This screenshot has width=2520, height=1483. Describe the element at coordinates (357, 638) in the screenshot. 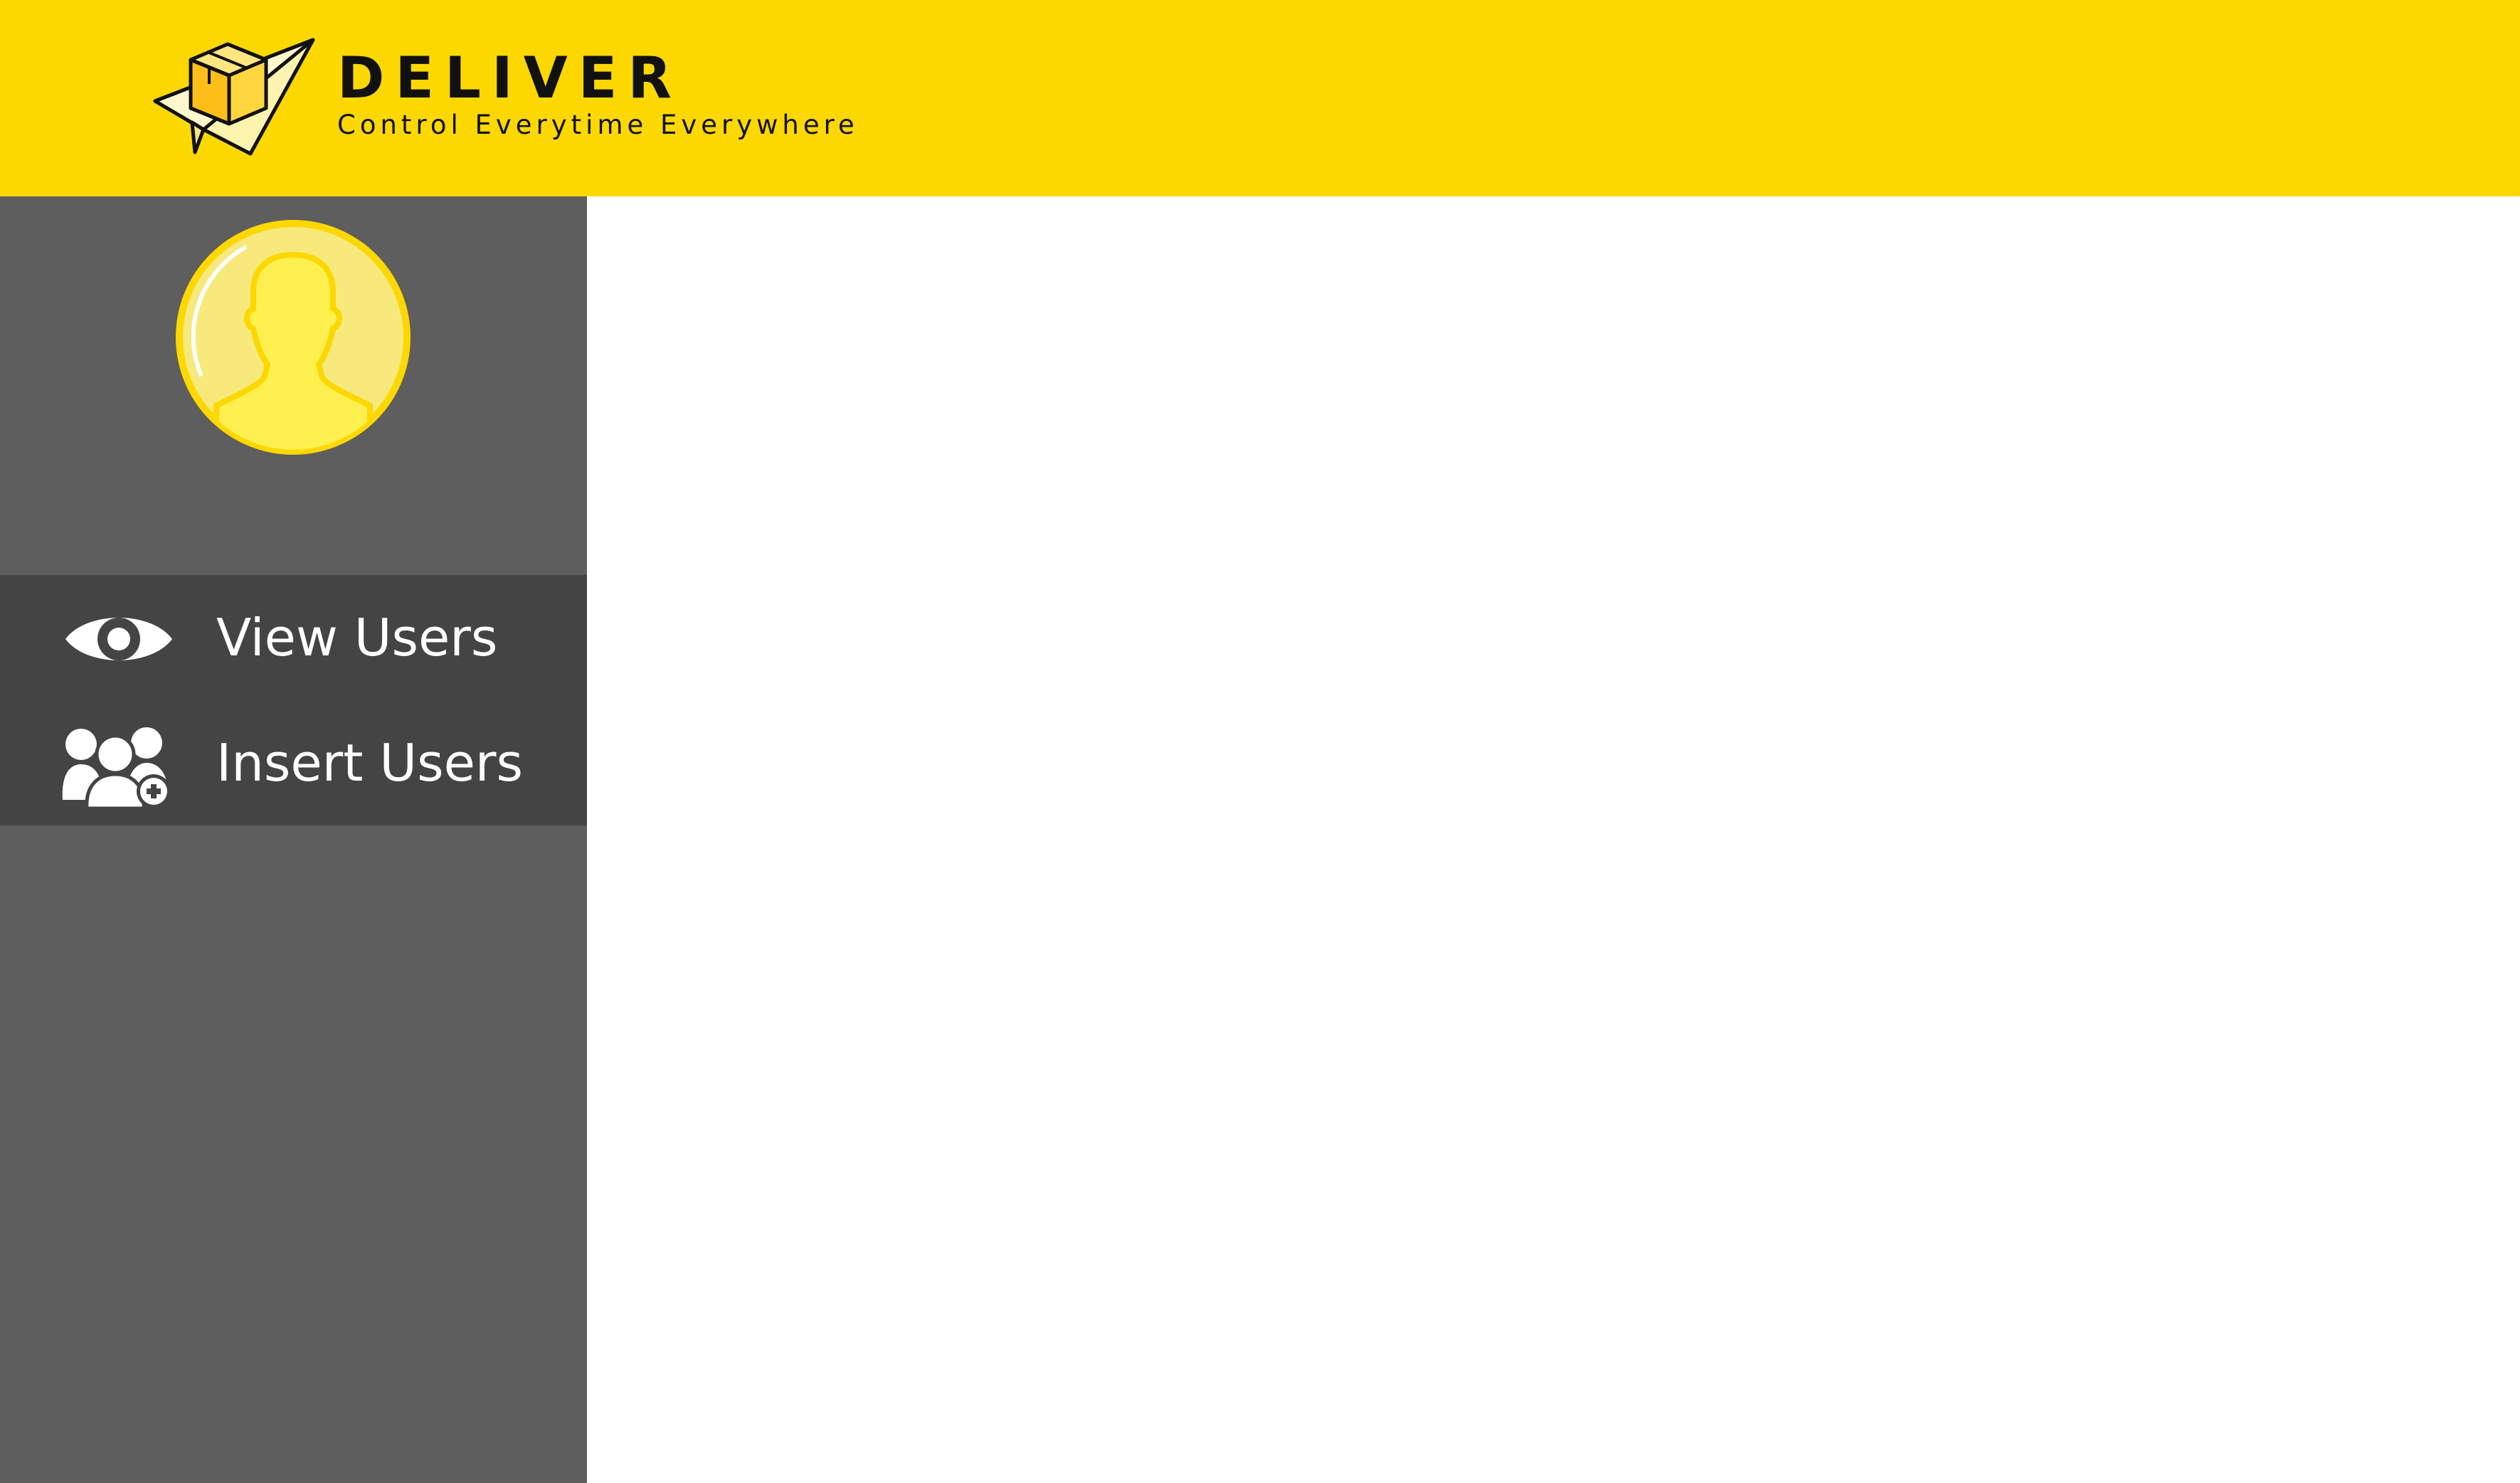

I see `sidebar-item-label: View Users` at that location.